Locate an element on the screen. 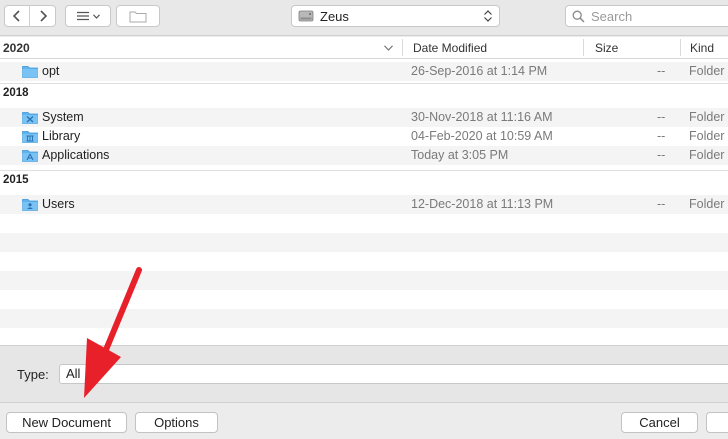 The height and width of the screenshot is (439, 728). file-name: opt is located at coordinates (51, 71).